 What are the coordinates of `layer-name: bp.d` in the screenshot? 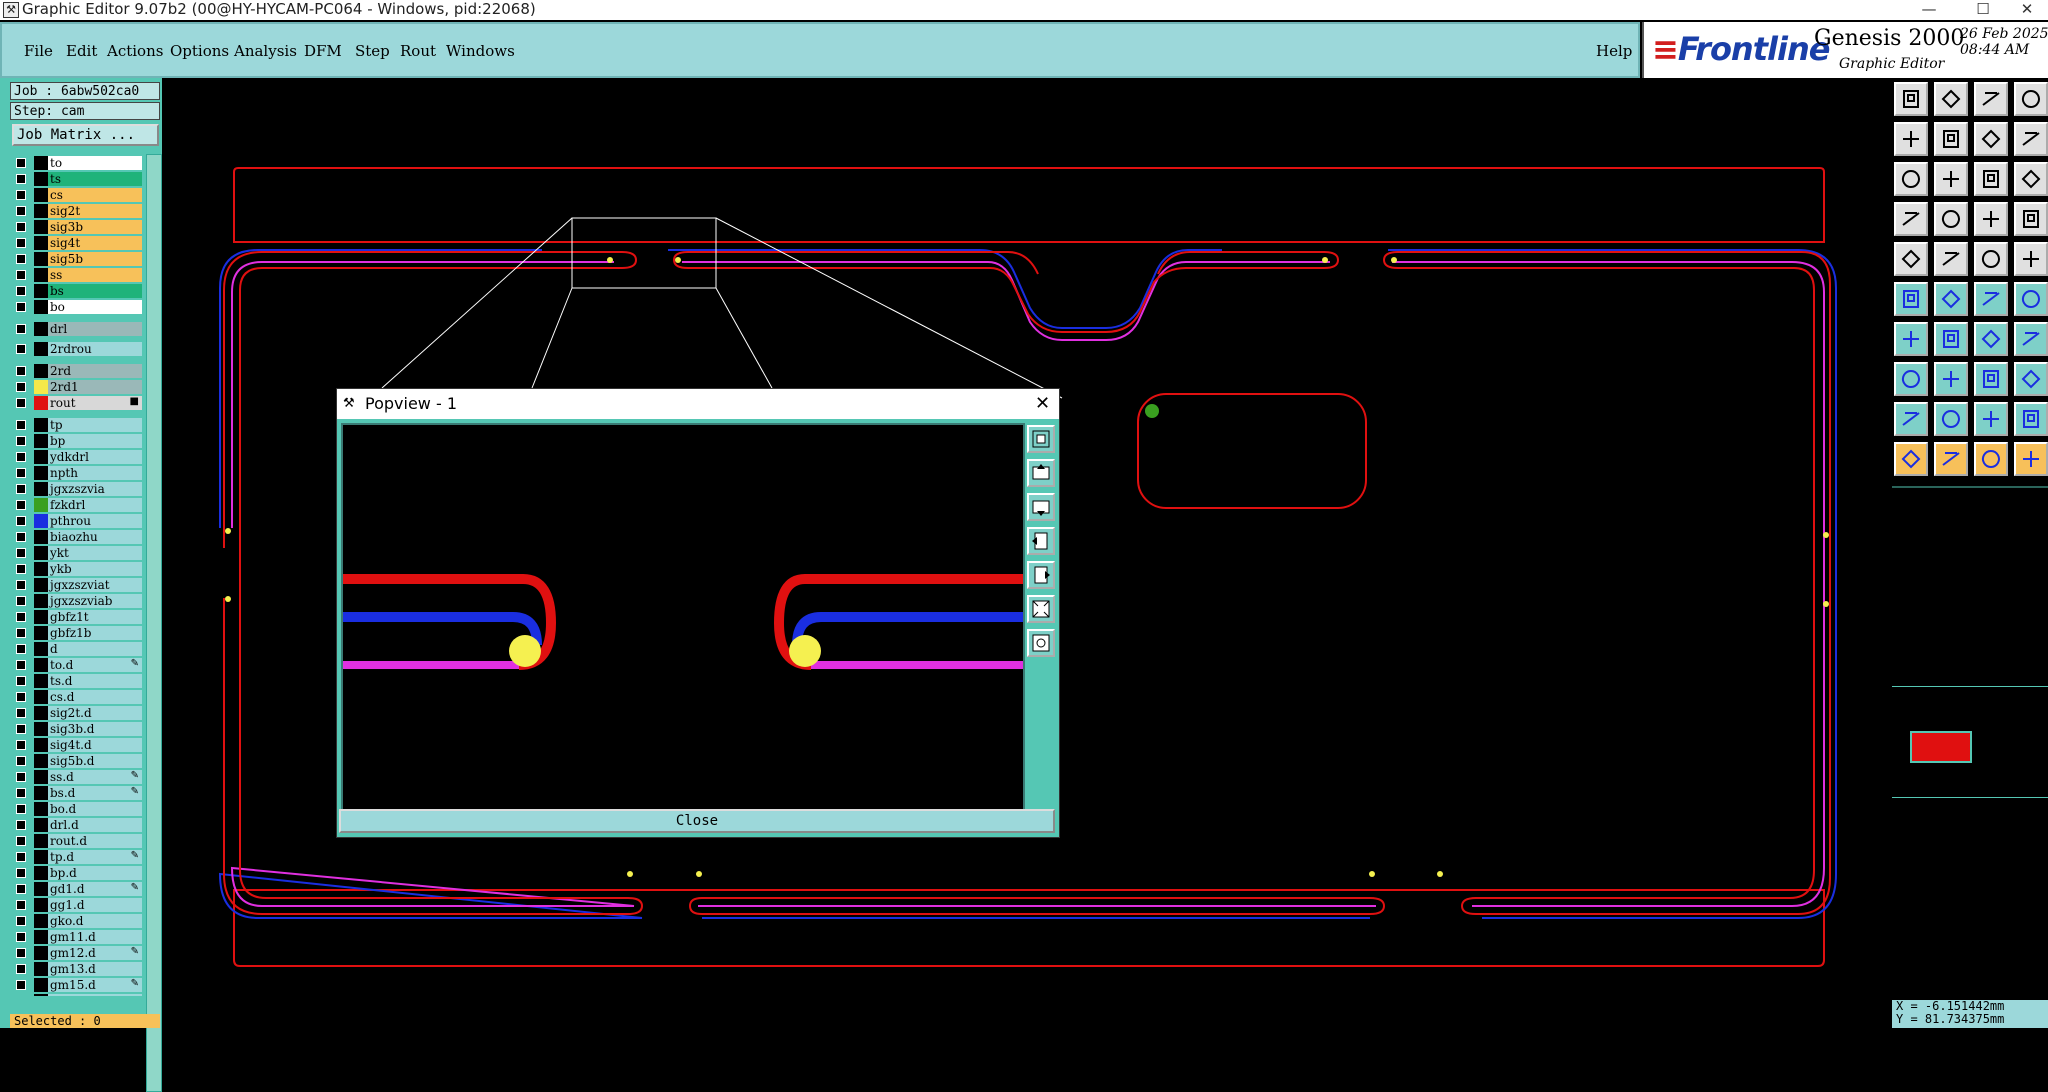 It's located at (95, 873).